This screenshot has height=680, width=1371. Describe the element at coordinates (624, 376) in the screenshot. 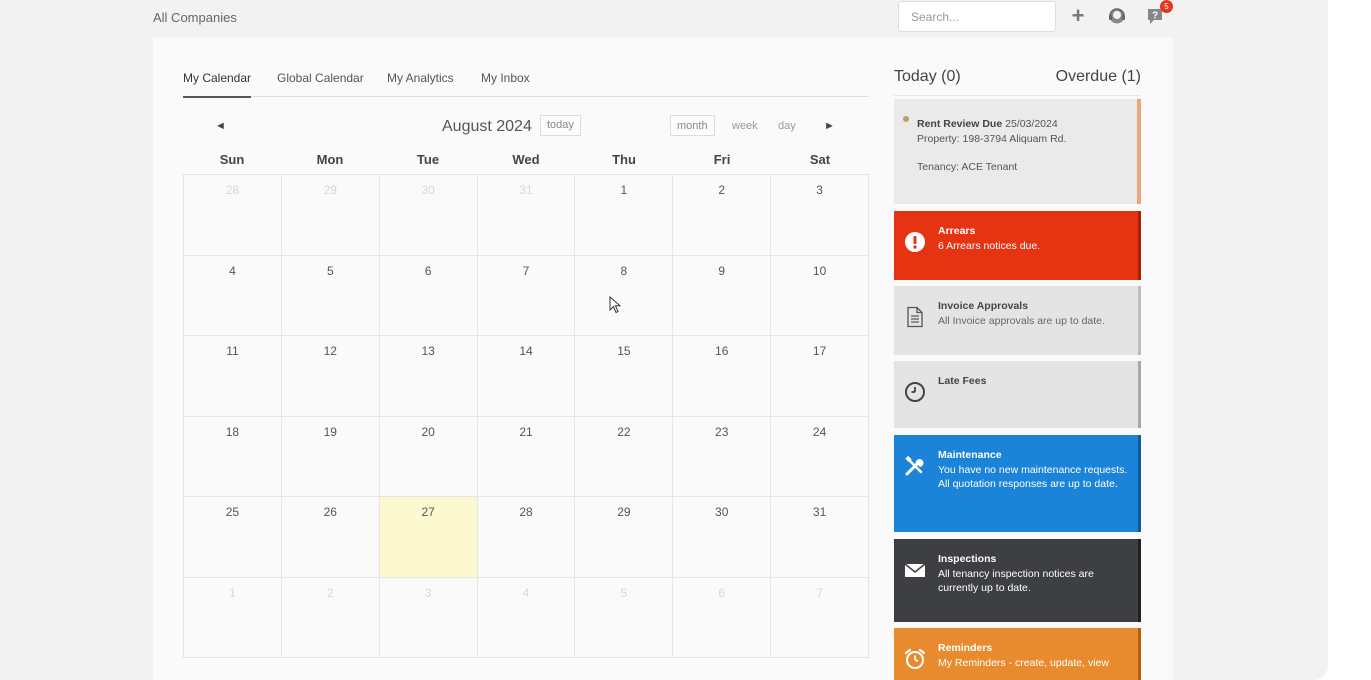

I see `day-cell: 15` at that location.